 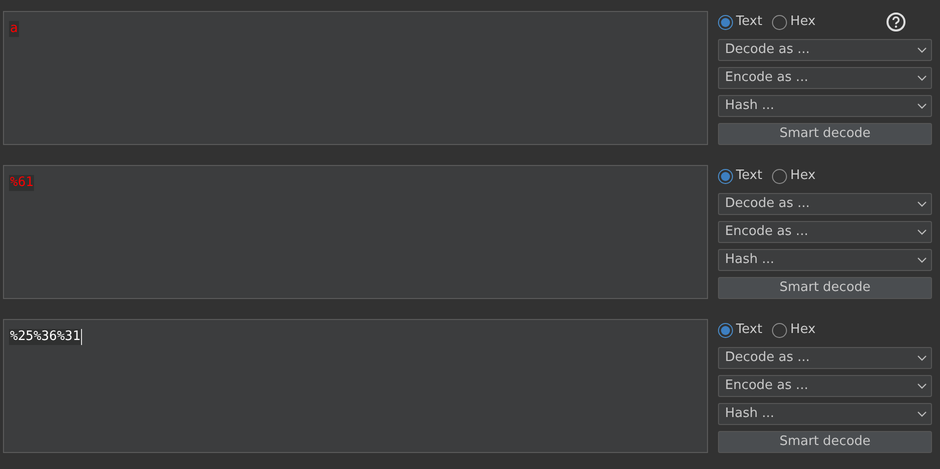 I want to click on editor-text: a, so click(x=14, y=29).